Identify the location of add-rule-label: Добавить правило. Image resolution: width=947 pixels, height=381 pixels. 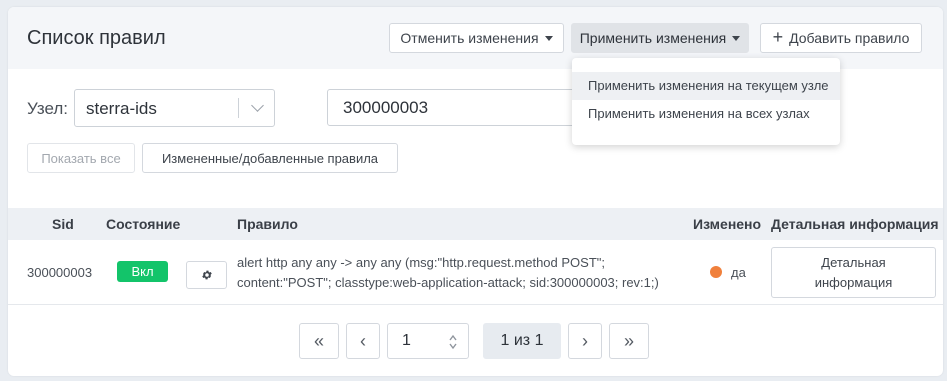
(849, 38).